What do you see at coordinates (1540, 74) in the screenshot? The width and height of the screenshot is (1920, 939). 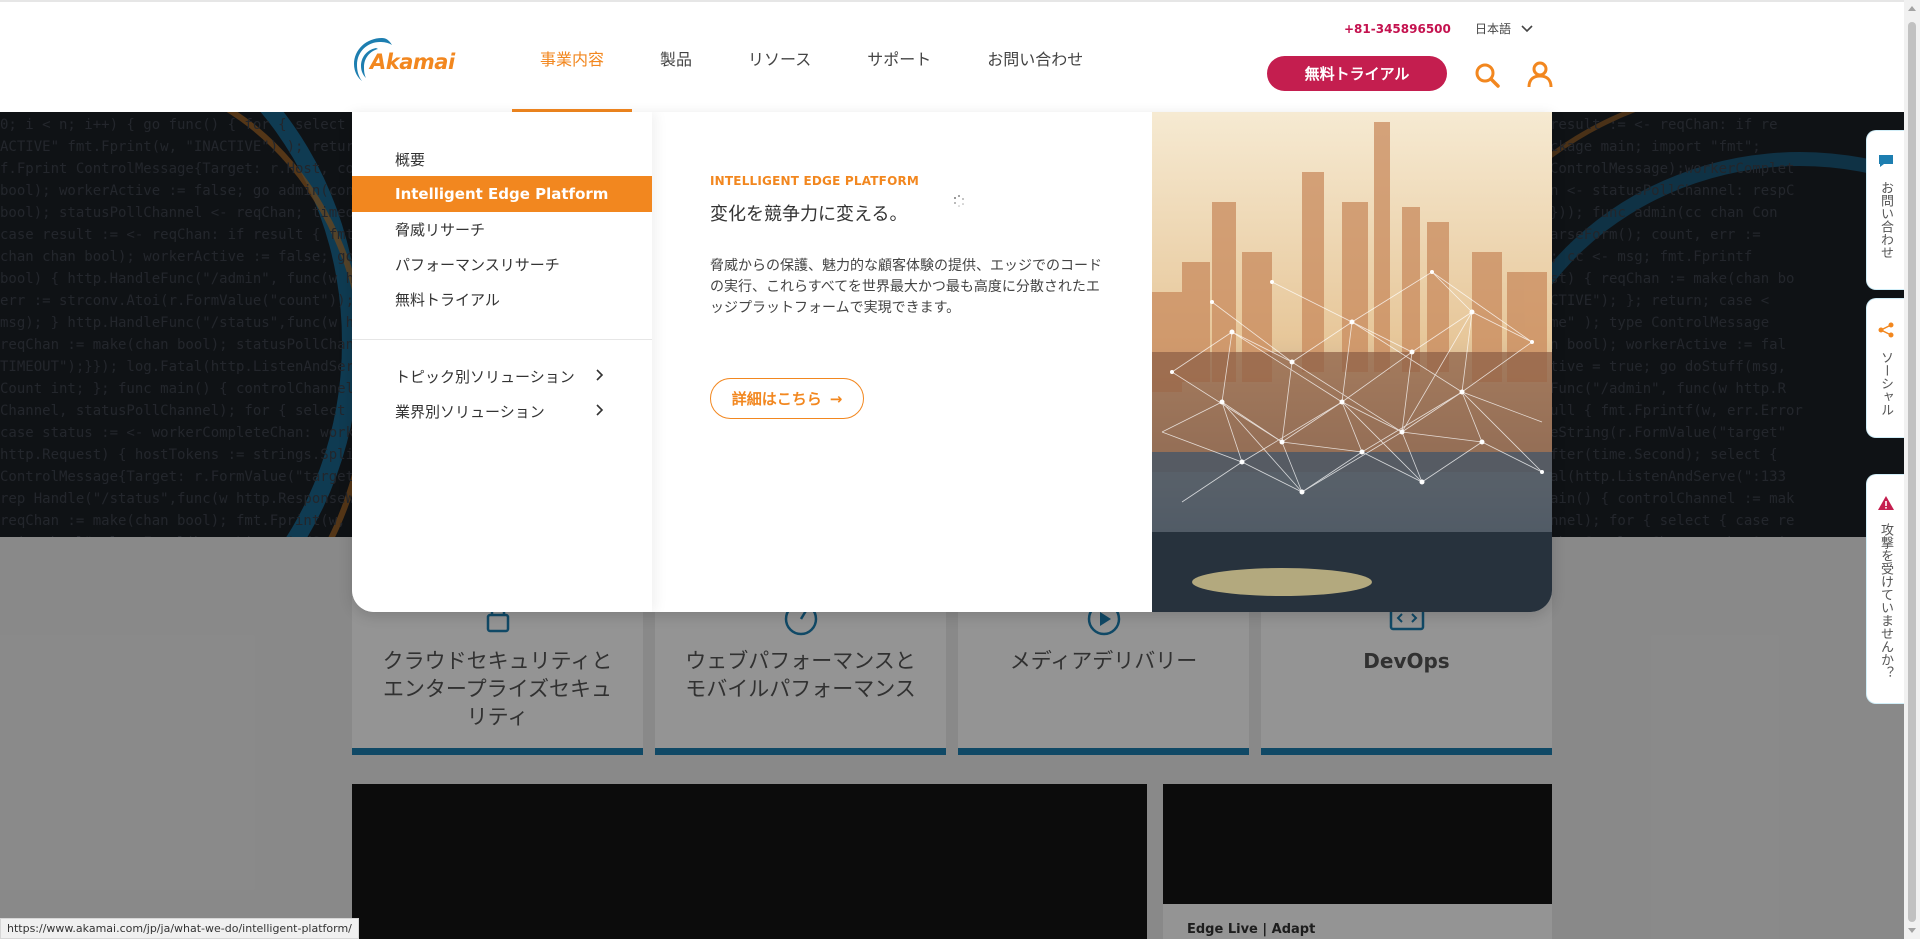 I see `user-icon` at bounding box center [1540, 74].